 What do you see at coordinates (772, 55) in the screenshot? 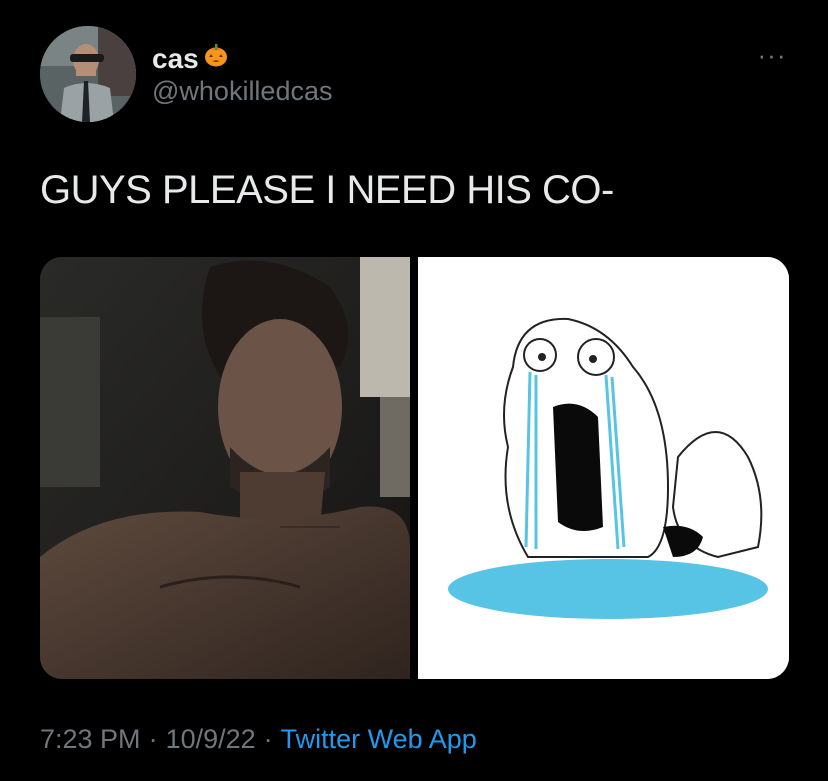
I see `more-options-icon: ···` at bounding box center [772, 55].